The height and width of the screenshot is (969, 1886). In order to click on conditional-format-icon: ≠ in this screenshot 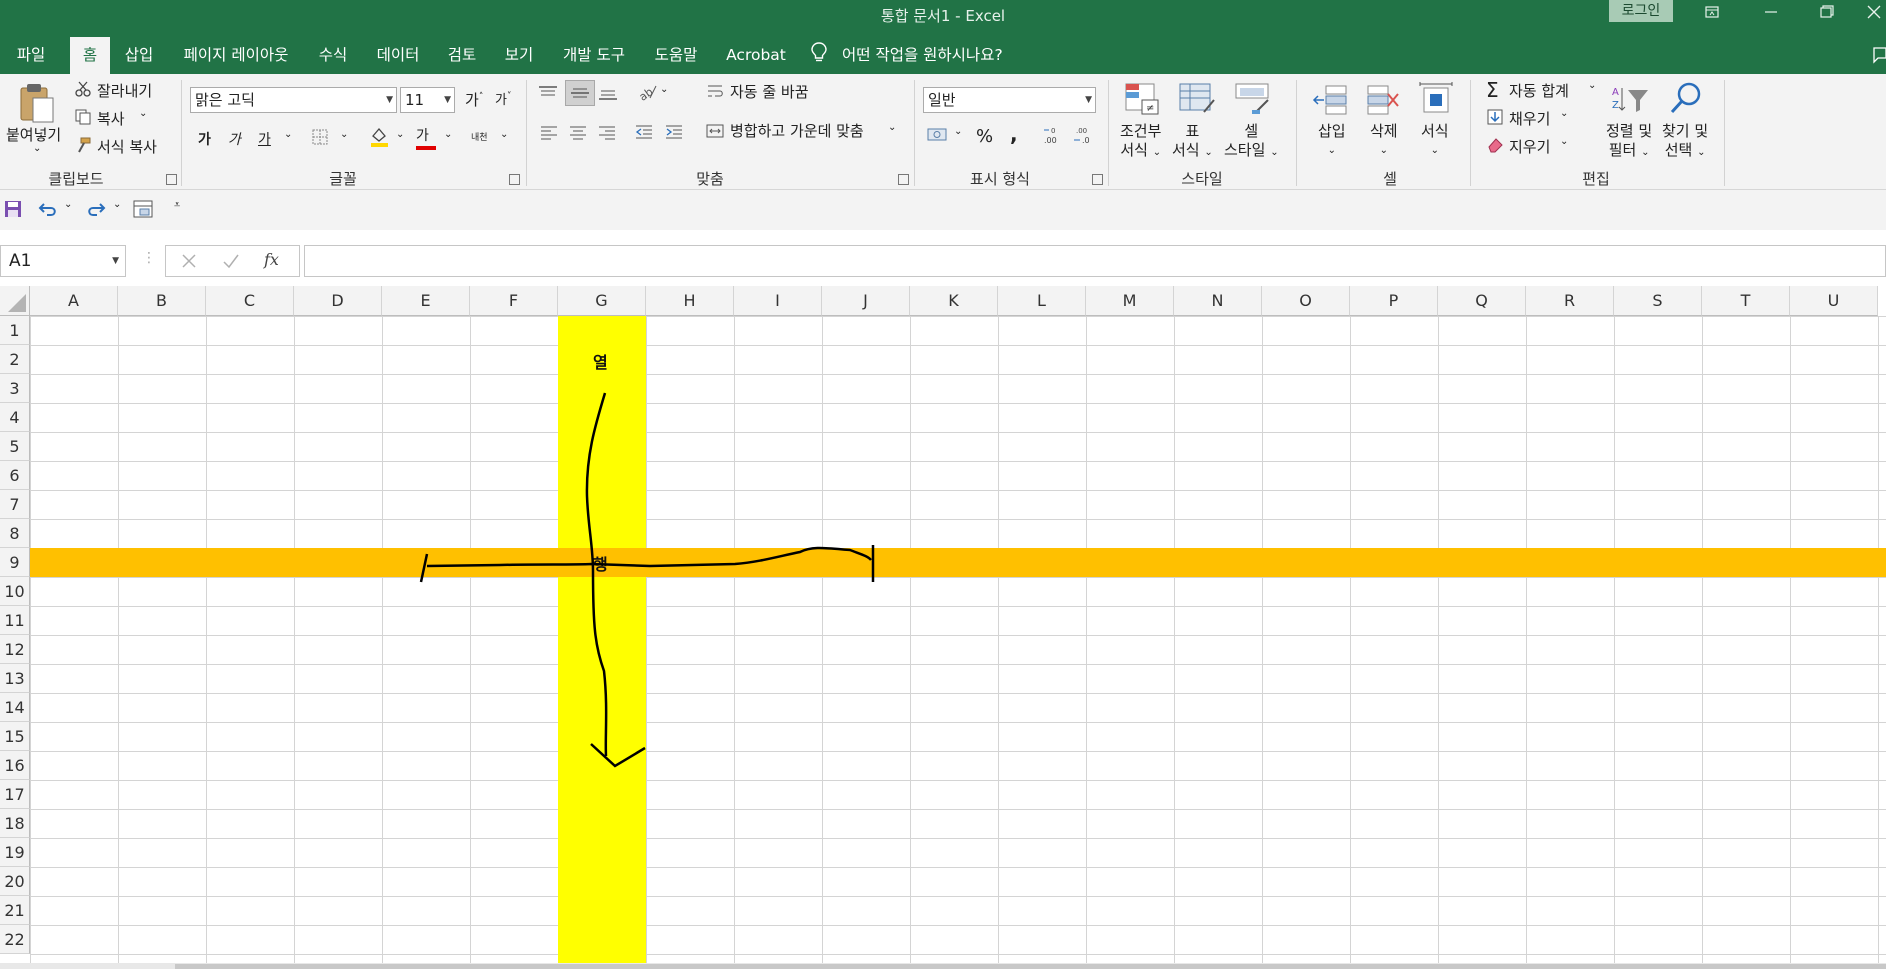, I will do `click(1143, 99)`.